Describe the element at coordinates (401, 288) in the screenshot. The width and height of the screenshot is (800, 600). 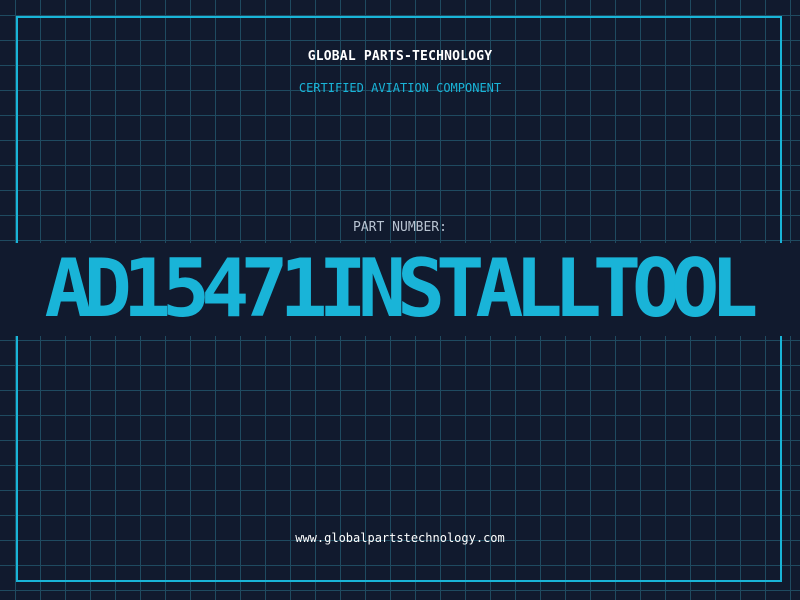
I see `part-number-value: AD15471INSTALLTOOL` at that location.